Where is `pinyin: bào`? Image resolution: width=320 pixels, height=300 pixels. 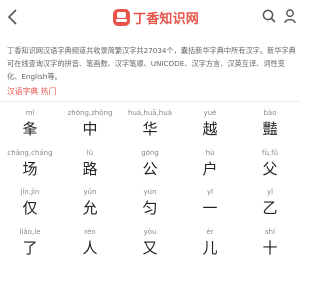 pinyin: bào is located at coordinates (270, 113).